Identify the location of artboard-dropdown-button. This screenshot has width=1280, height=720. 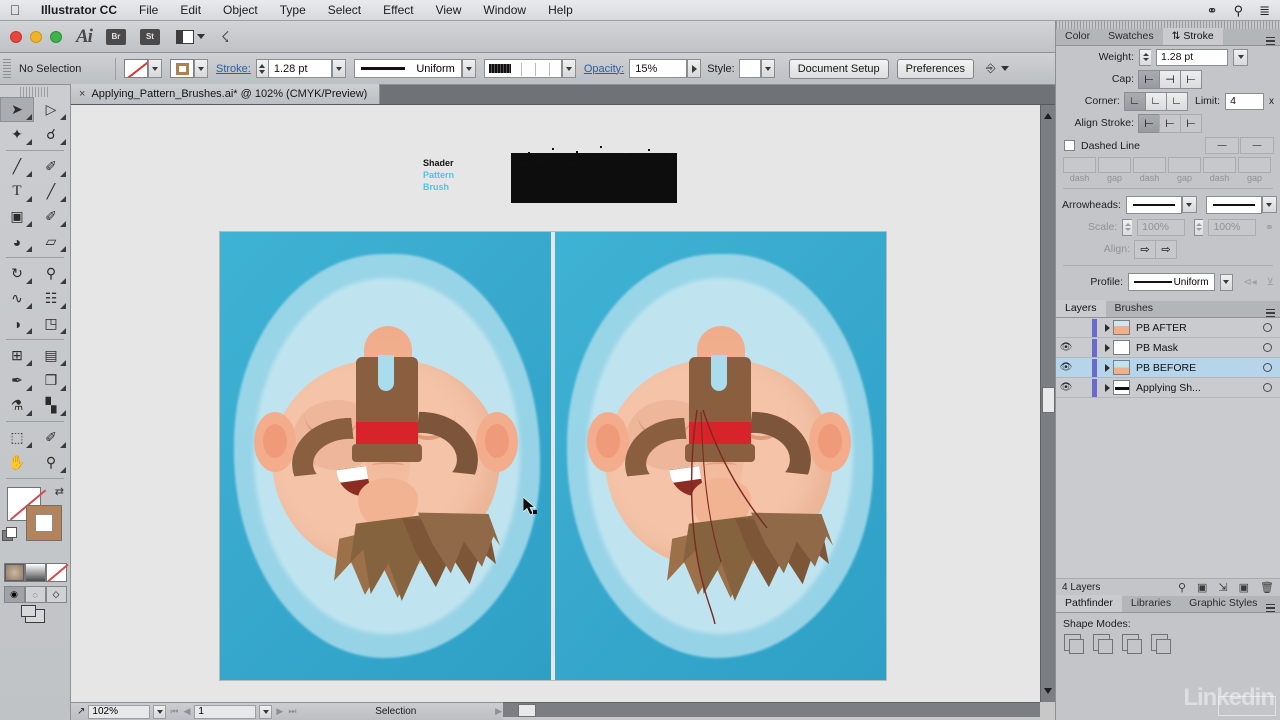
(266, 711).